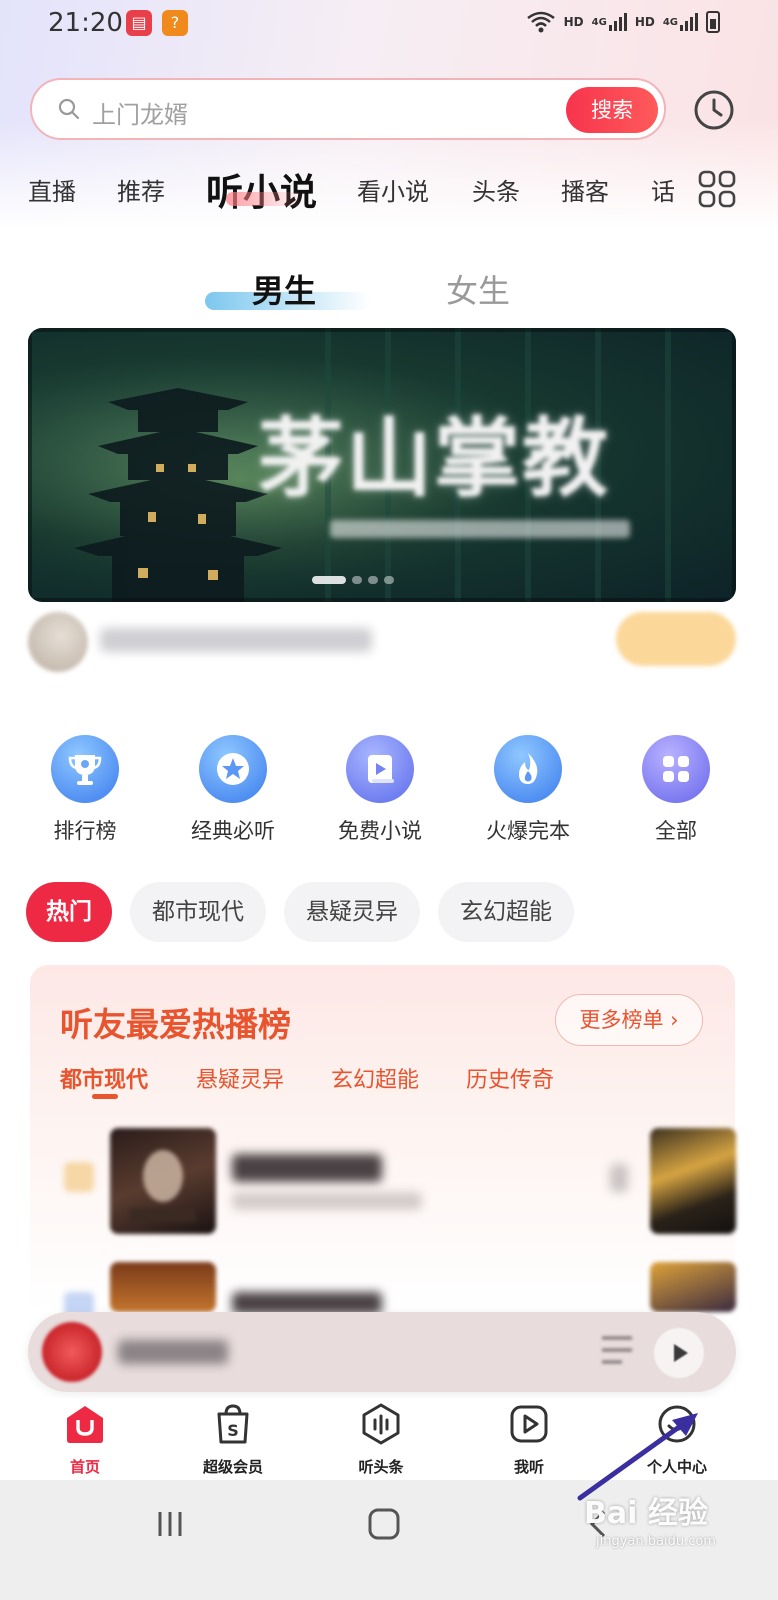 This screenshot has height=1600, width=778. What do you see at coordinates (528, 831) in the screenshot?
I see `category-label: 火爆完本` at bounding box center [528, 831].